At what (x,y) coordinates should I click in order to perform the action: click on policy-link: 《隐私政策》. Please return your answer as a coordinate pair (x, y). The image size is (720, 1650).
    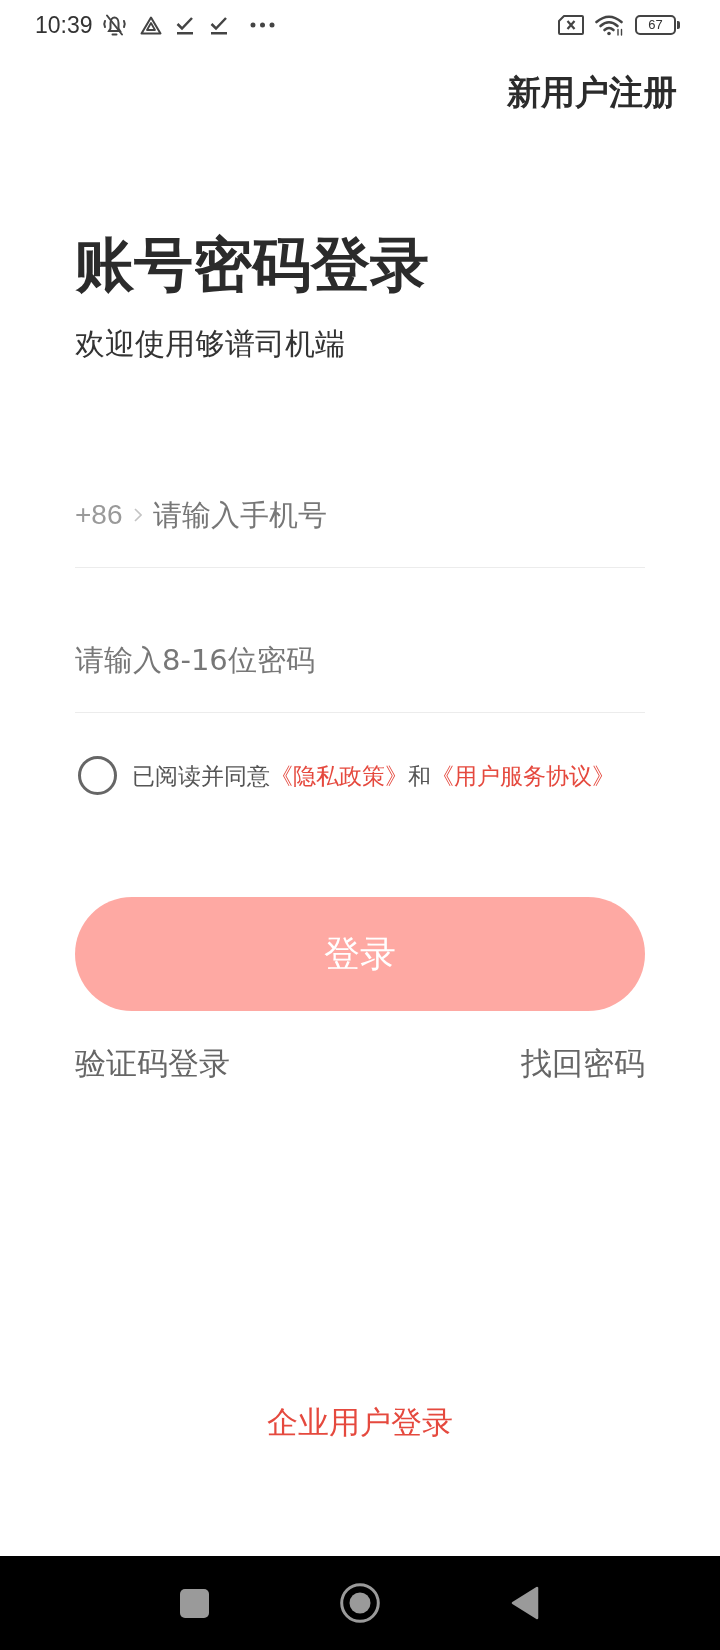
    Looking at the image, I should click on (339, 775).